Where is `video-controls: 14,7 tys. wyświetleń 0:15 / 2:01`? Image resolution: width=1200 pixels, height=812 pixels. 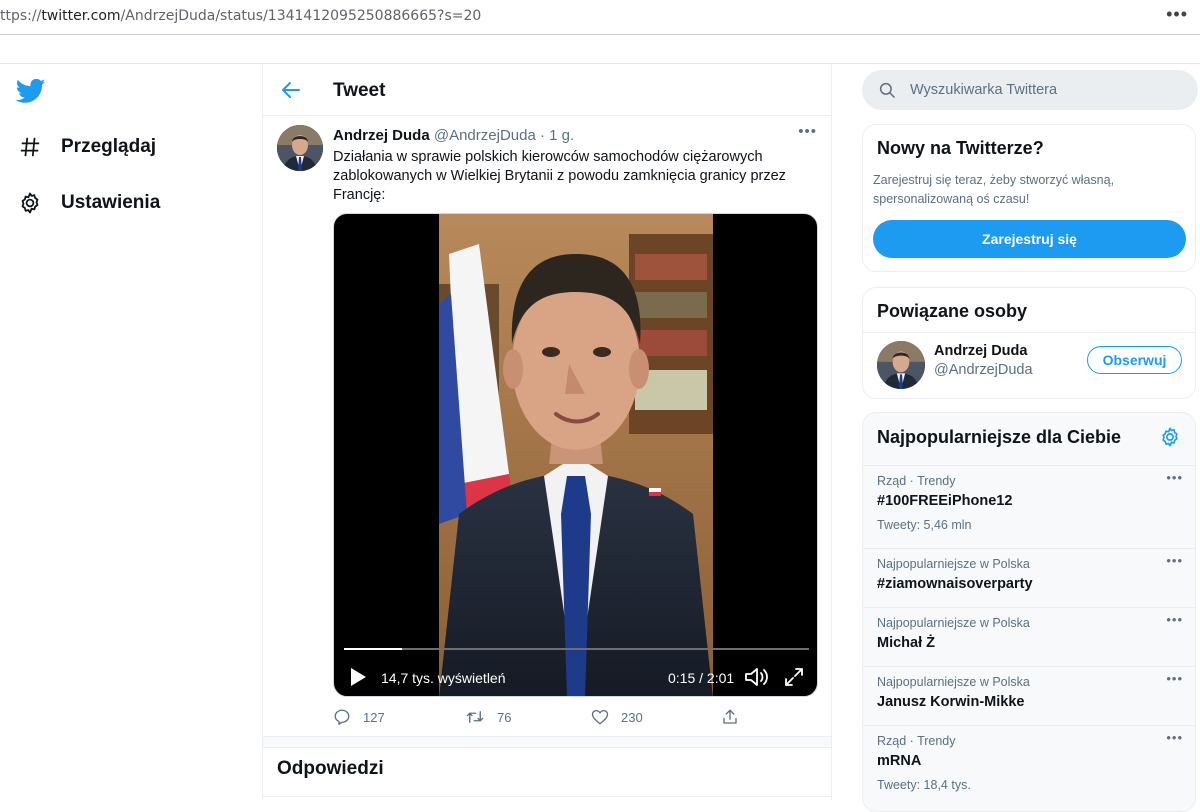 video-controls: 14,7 tys. wyświetleń 0:15 / 2:01 is located at coordinates (575, 677).